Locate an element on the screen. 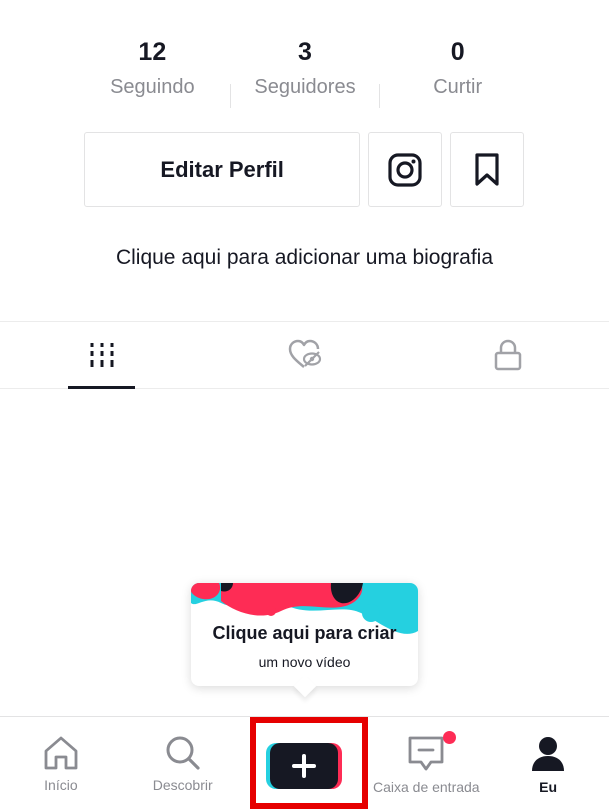  stat-followers: 3 Seguidores is located at coordinates (305, 70).